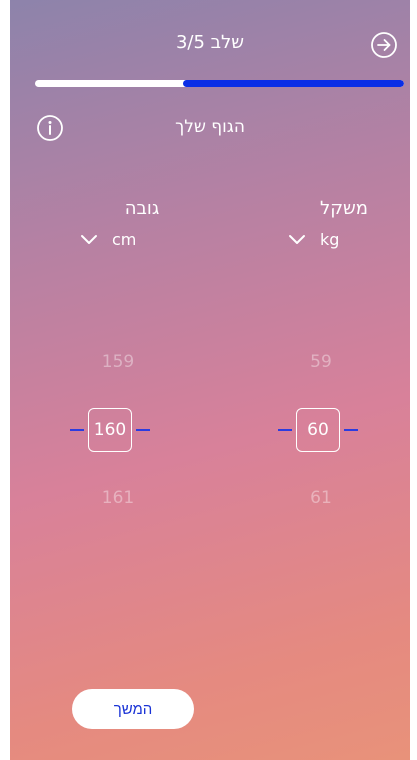  Describe the element at coordinates (124, 239) in the screenshot. I see `height-unit: cm` at that location.